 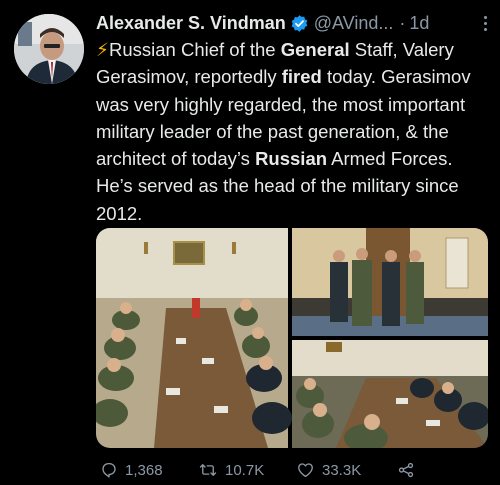 What do you see at coordinates (390, 282) in the screenshot?
I see `generals-photo` at bounding box center [390, 282].